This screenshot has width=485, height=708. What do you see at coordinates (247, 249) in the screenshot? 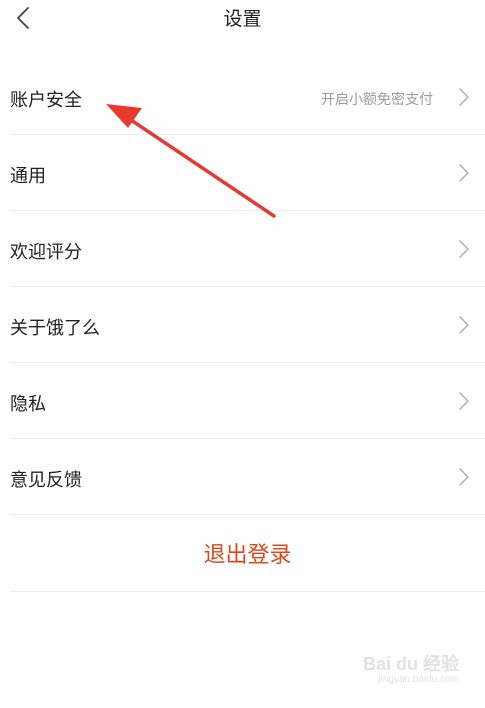
I see `settings-item-rate-us: 欢迎评分` at bounding box center [247, 249].